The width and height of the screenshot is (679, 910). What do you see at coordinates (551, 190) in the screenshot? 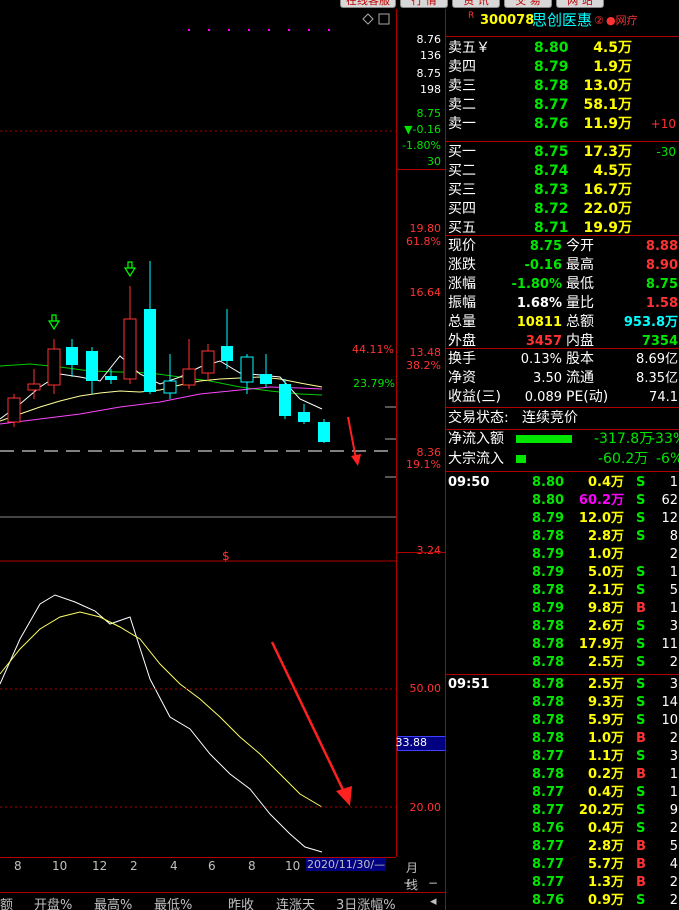
I see `bid-price: 8.73` at bounding box center [551, 190].